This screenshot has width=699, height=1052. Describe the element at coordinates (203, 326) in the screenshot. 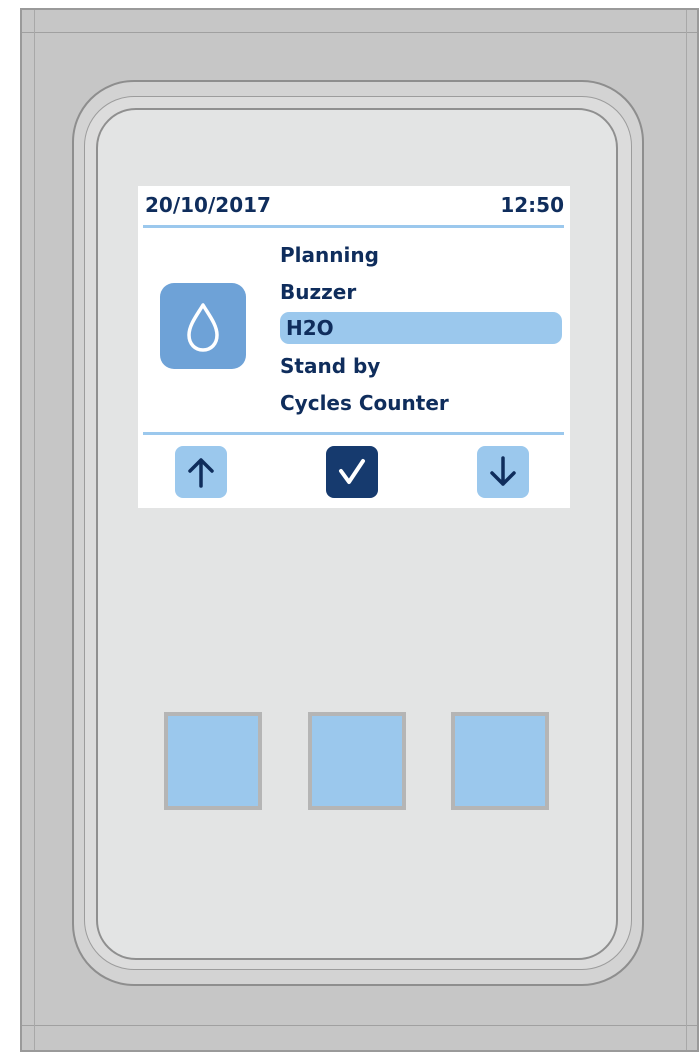

I see `water-drop-icon` at that location.